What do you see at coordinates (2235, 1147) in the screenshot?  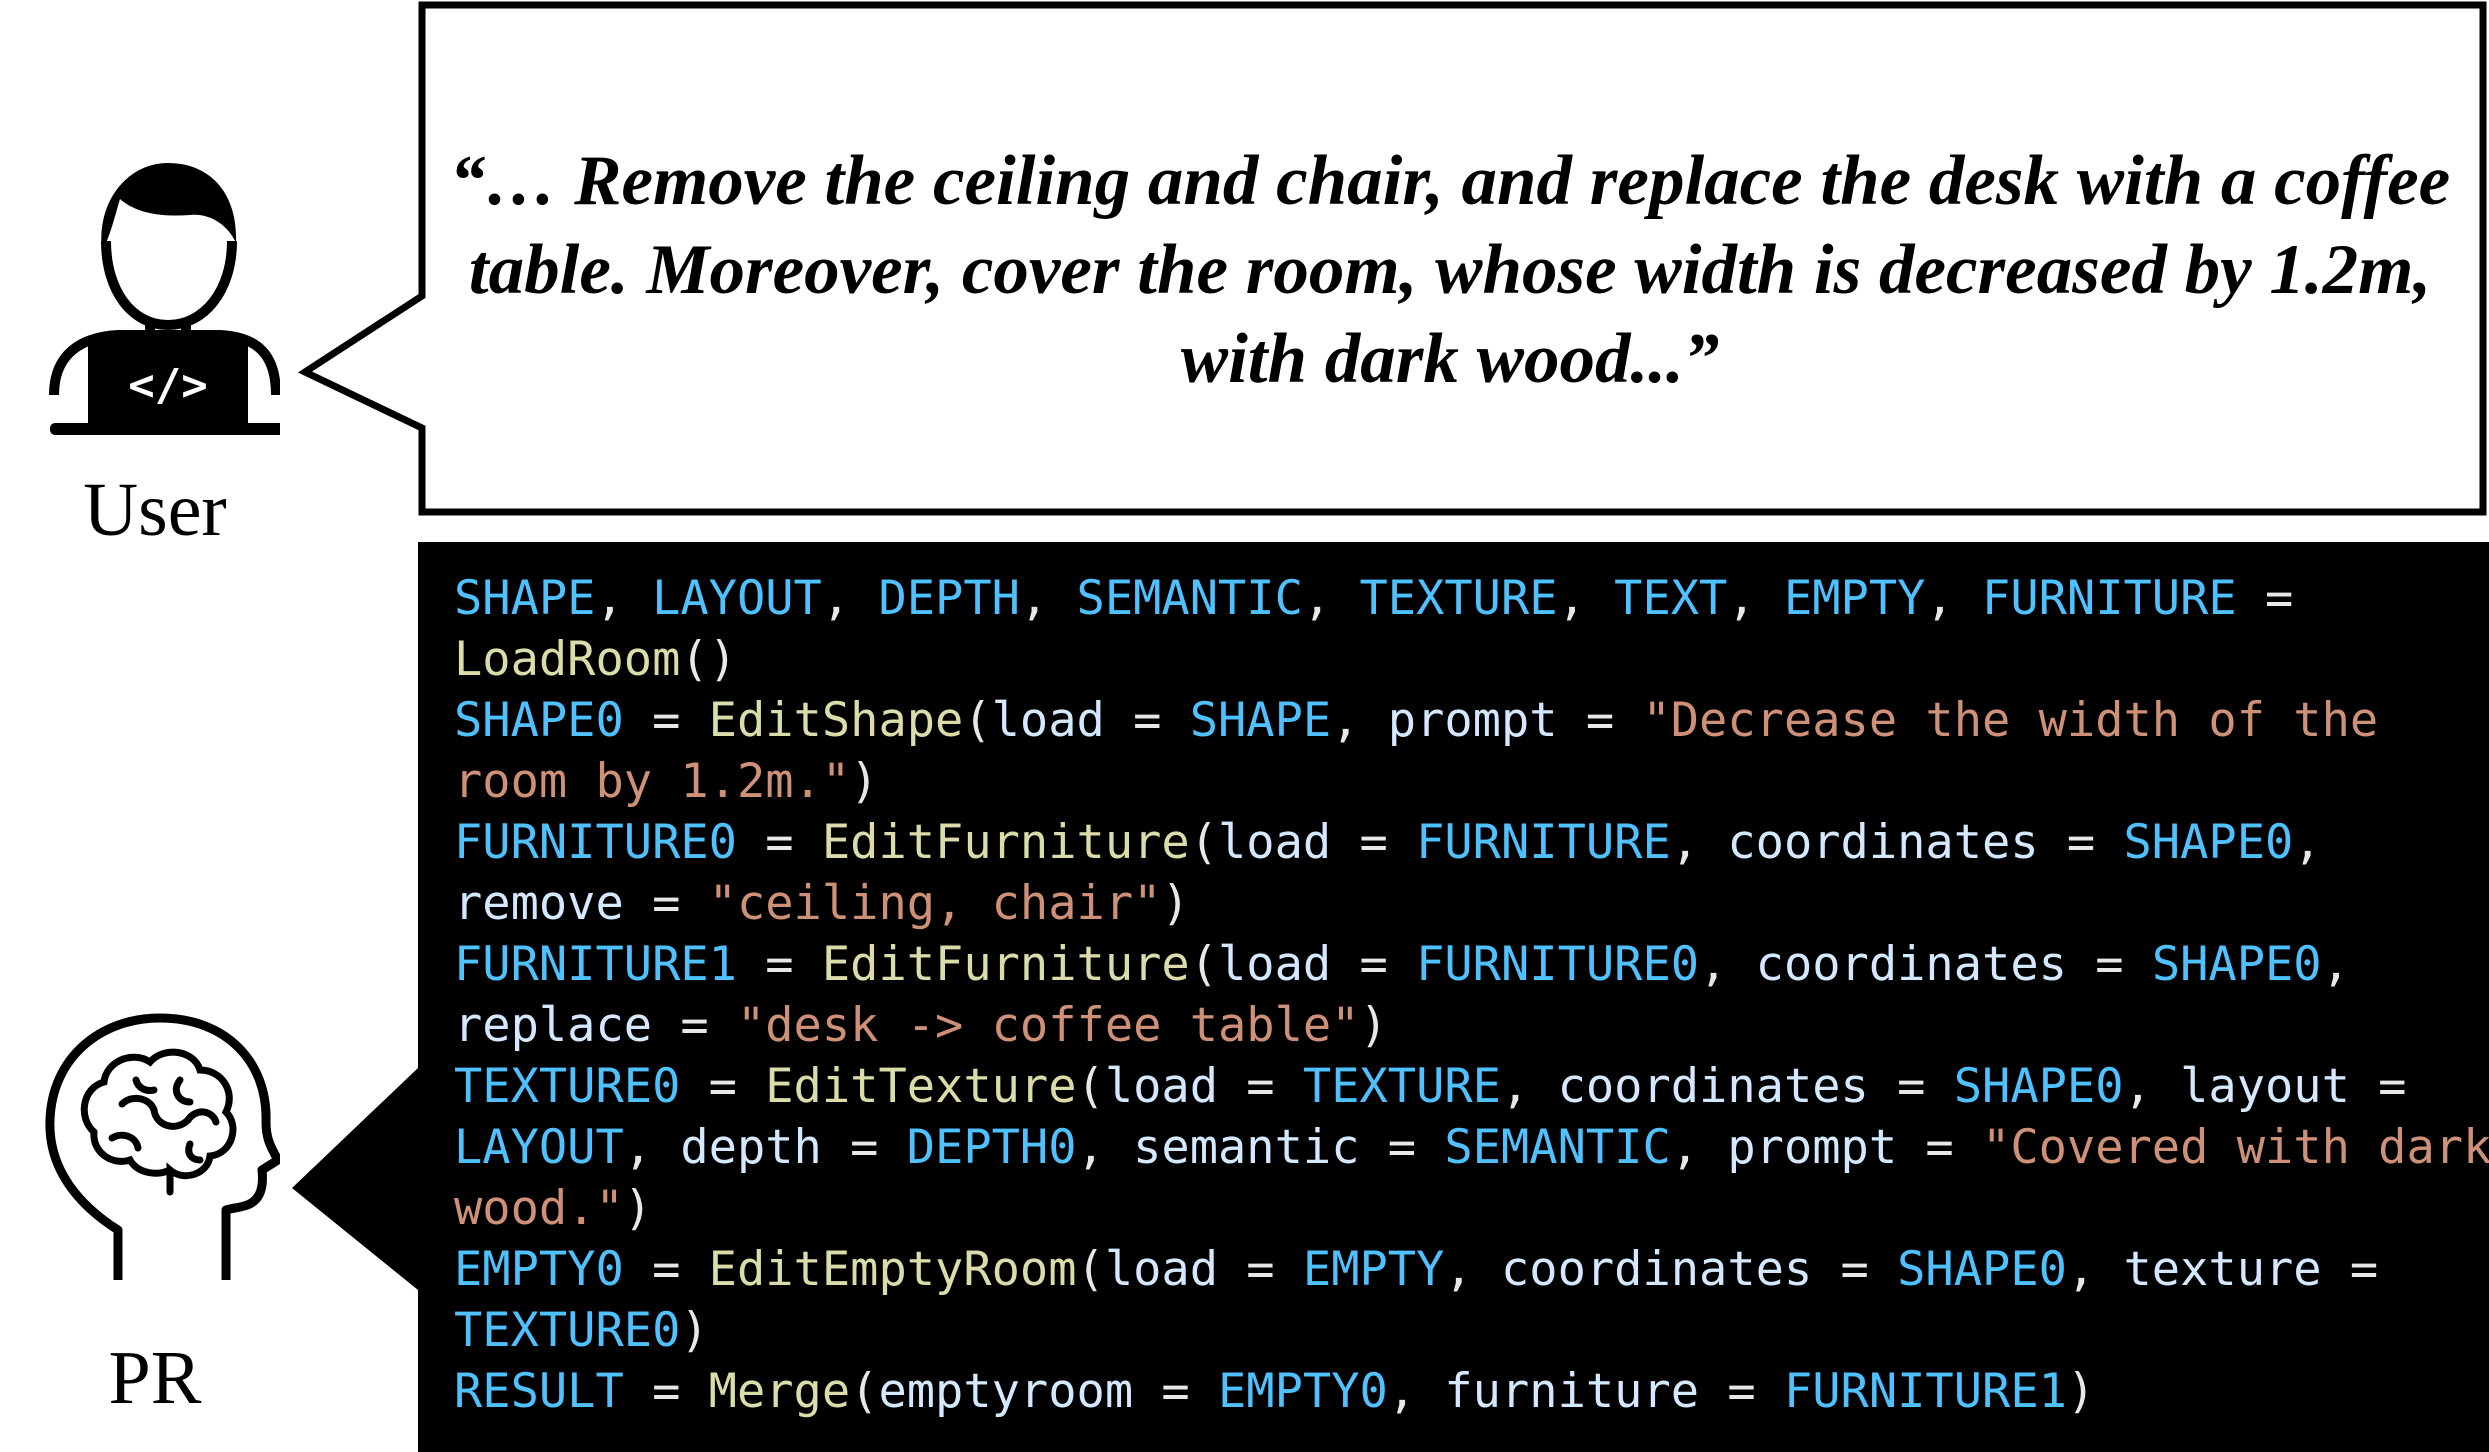 I see `code-token: "Covered with dark` at bounding box center [2235, 1147].